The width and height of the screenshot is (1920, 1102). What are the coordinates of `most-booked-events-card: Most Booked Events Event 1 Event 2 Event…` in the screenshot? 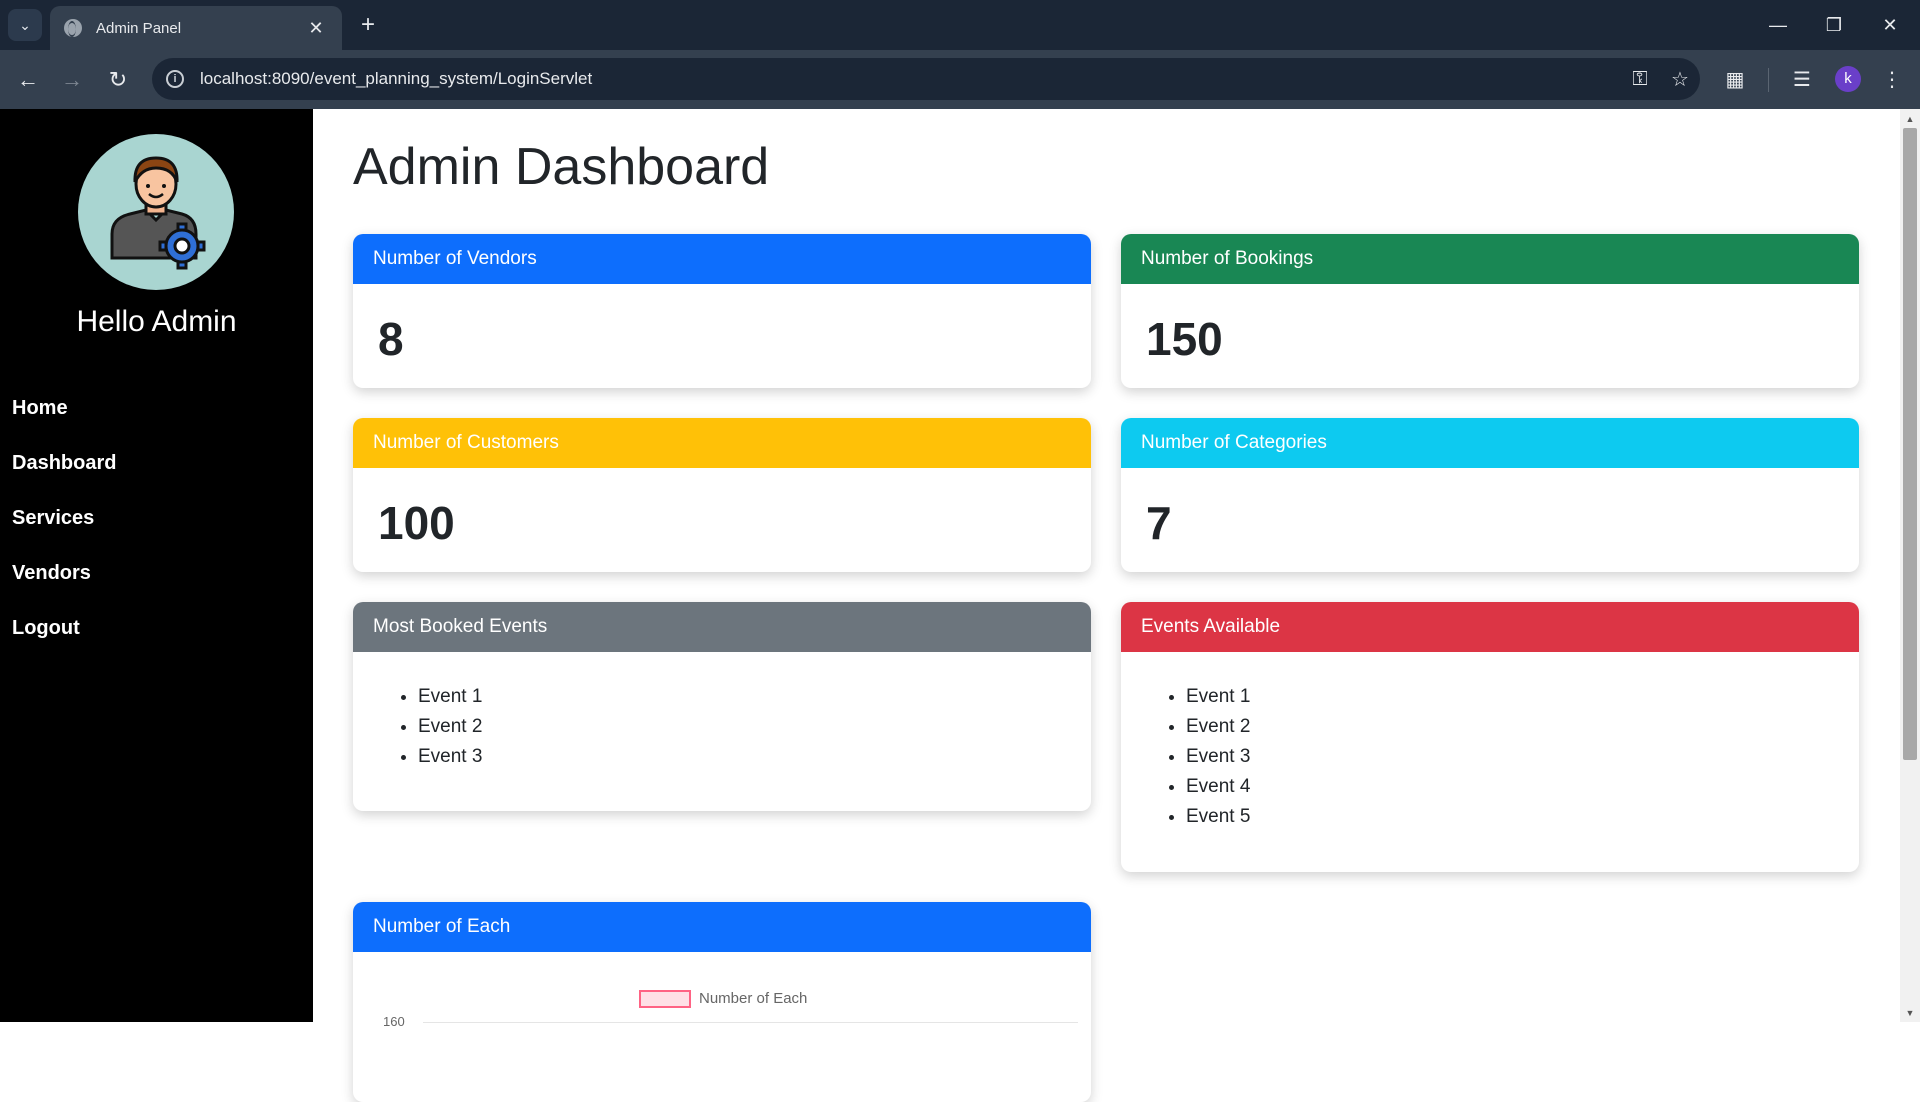 It's located at (722, 706).